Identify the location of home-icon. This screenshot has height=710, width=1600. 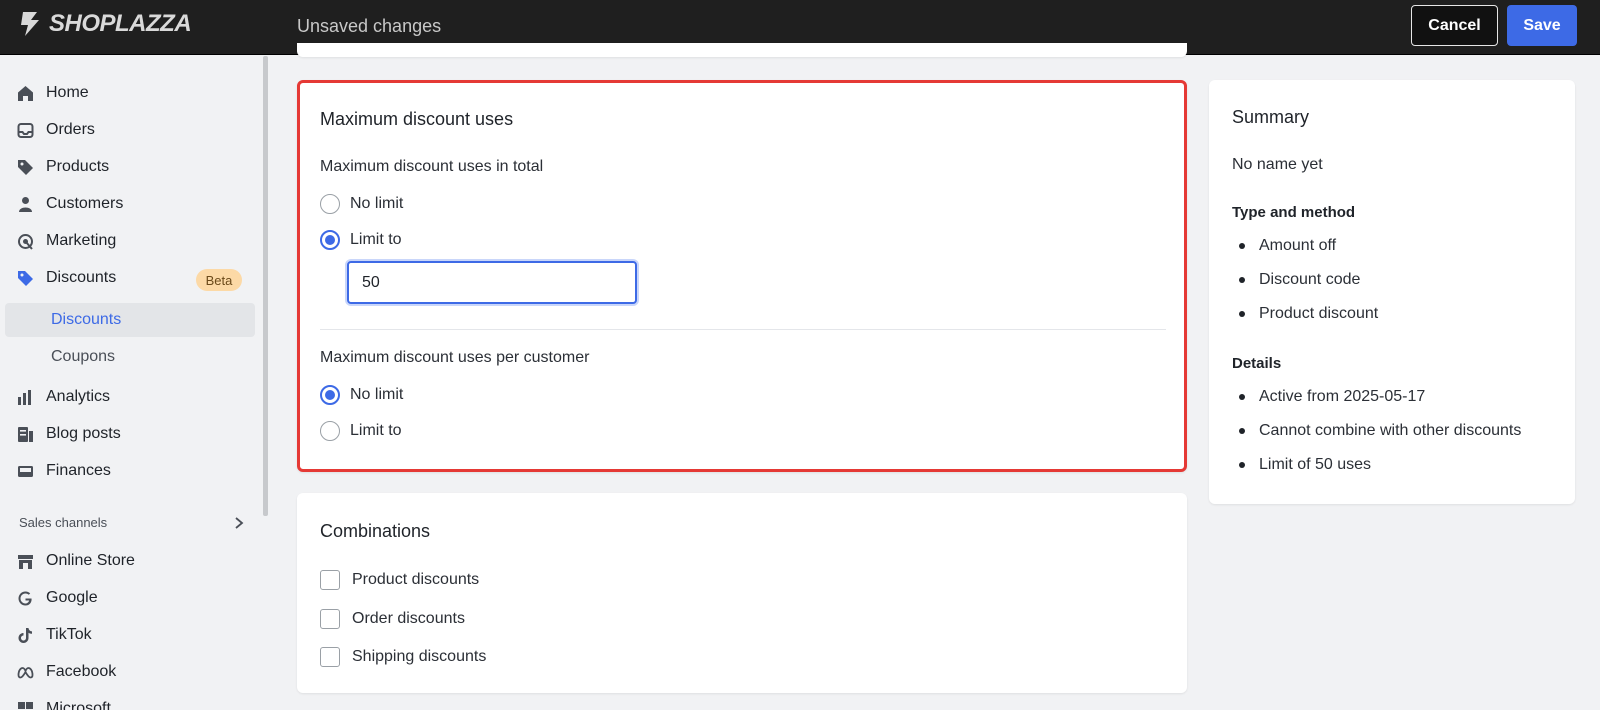
(25, 93).